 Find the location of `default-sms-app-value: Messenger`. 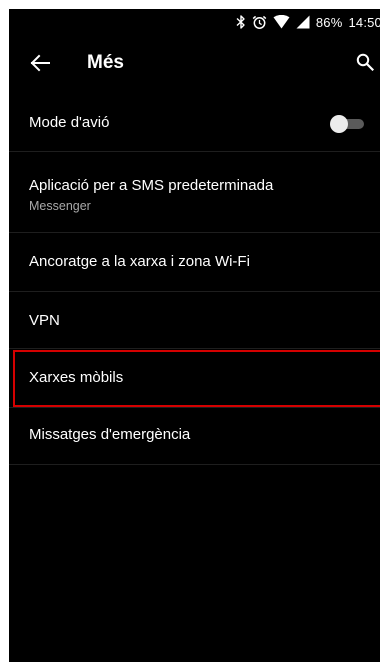

default-sms-app-value: Messenger is located at coordinates (60, 206).